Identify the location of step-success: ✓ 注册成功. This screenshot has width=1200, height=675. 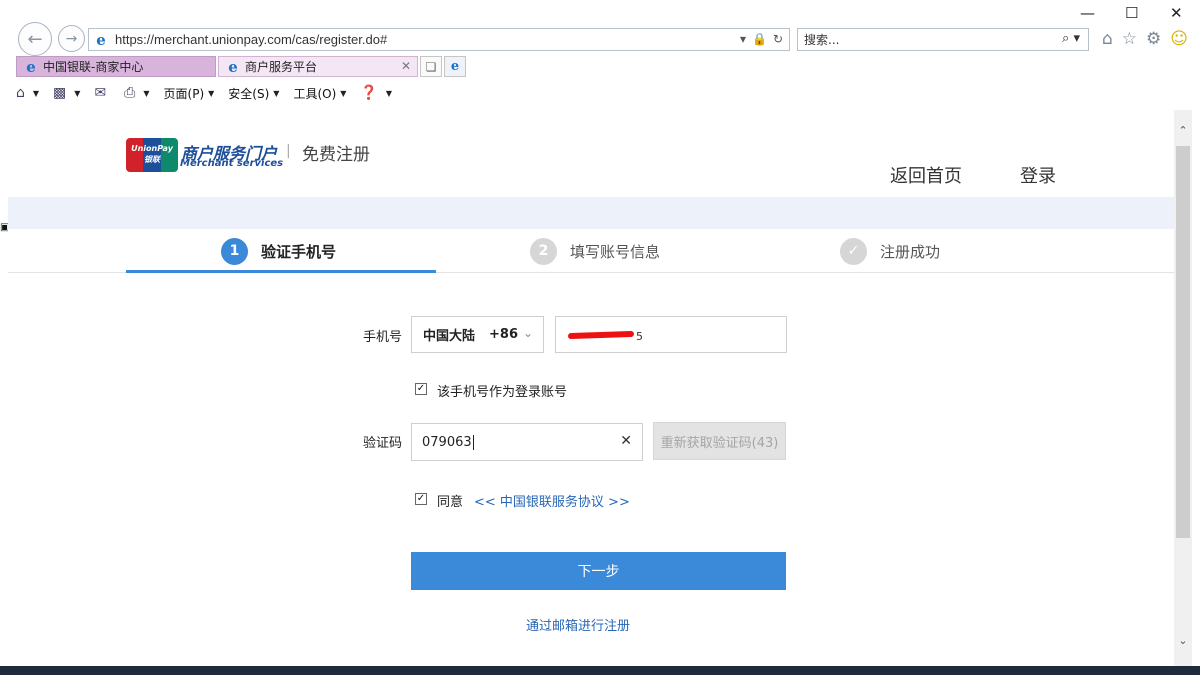
(890, 251).